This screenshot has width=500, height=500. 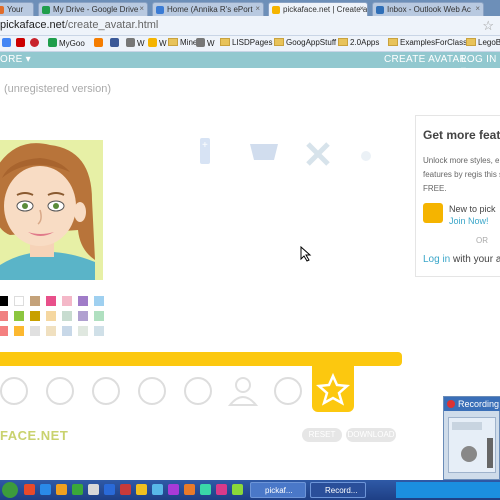 What do you see at coordinates (208, 9) in the screenshot?
I see `browser-tab: Home (Annika R's ePort ×` at bounding box center [208, 9].